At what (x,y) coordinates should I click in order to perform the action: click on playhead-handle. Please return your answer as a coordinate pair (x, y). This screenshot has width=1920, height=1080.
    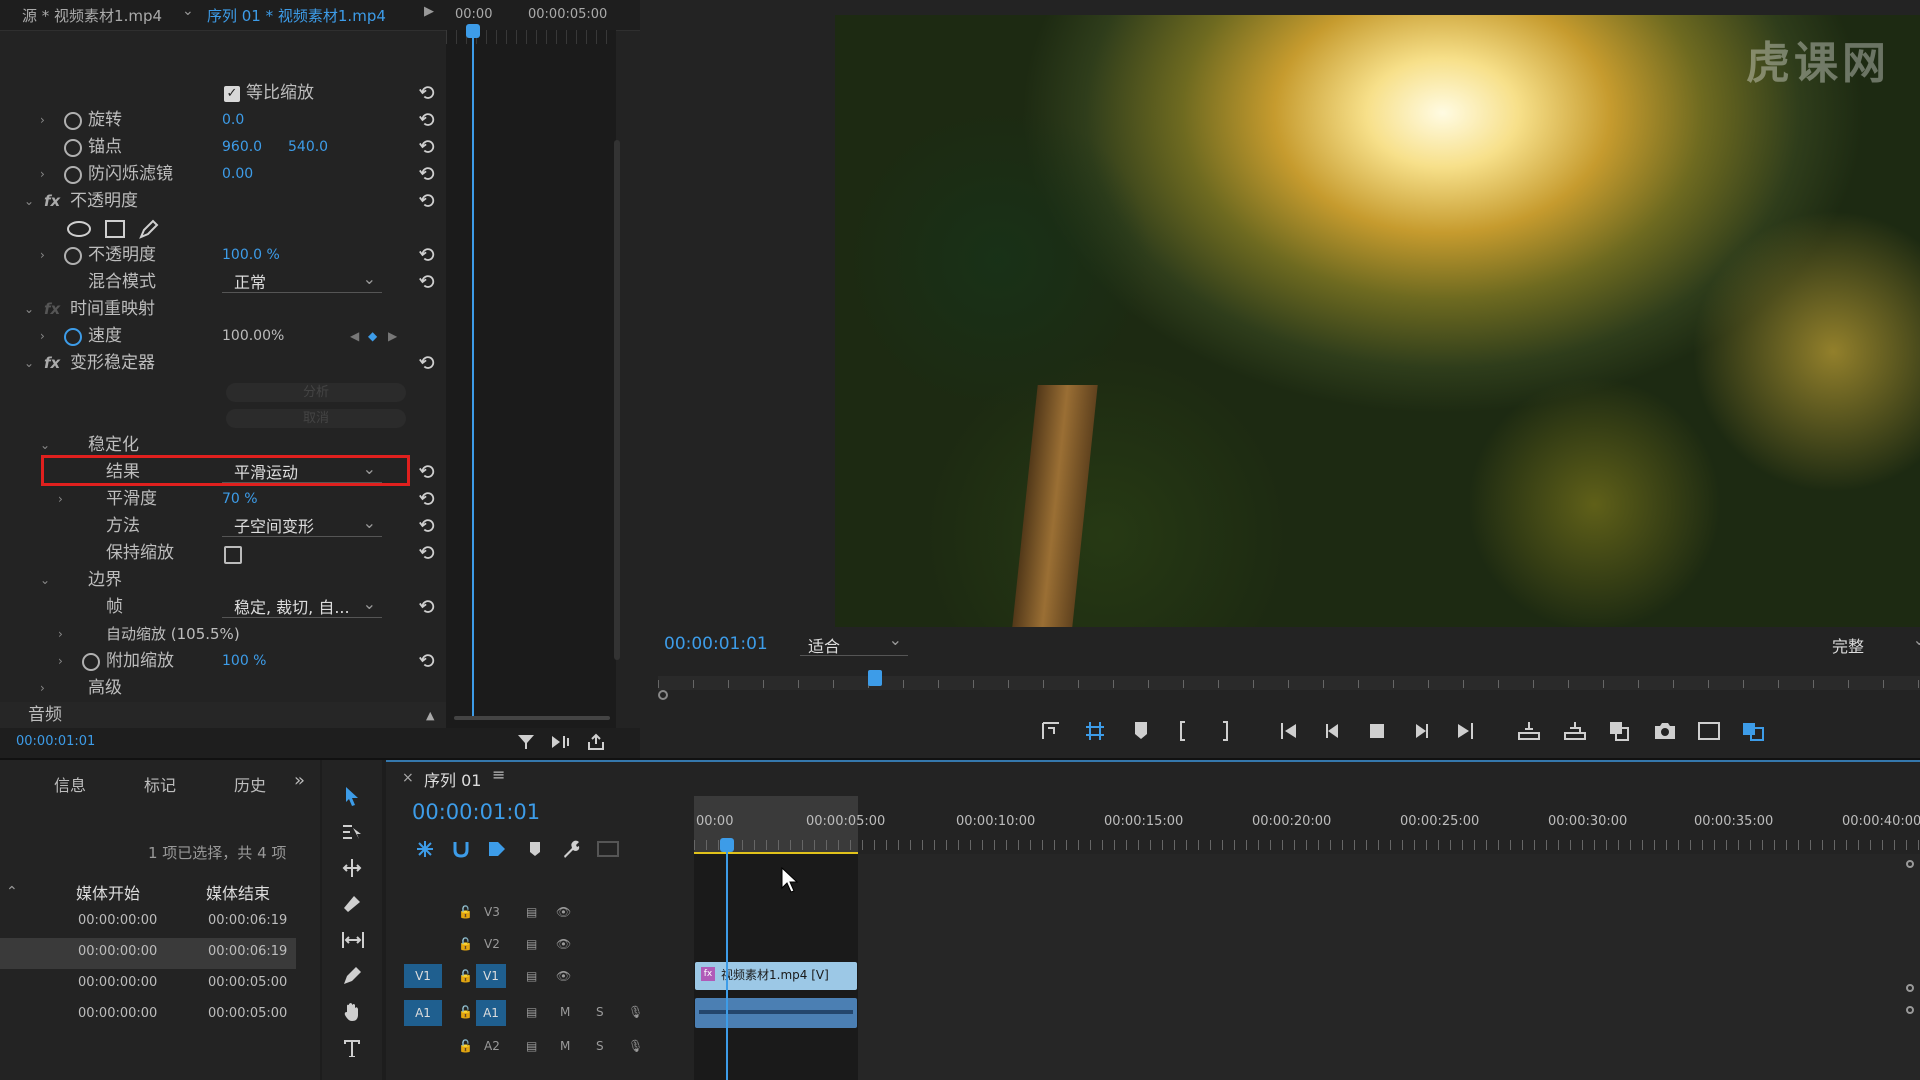
    Looking at the image, I should click on (727, 845).